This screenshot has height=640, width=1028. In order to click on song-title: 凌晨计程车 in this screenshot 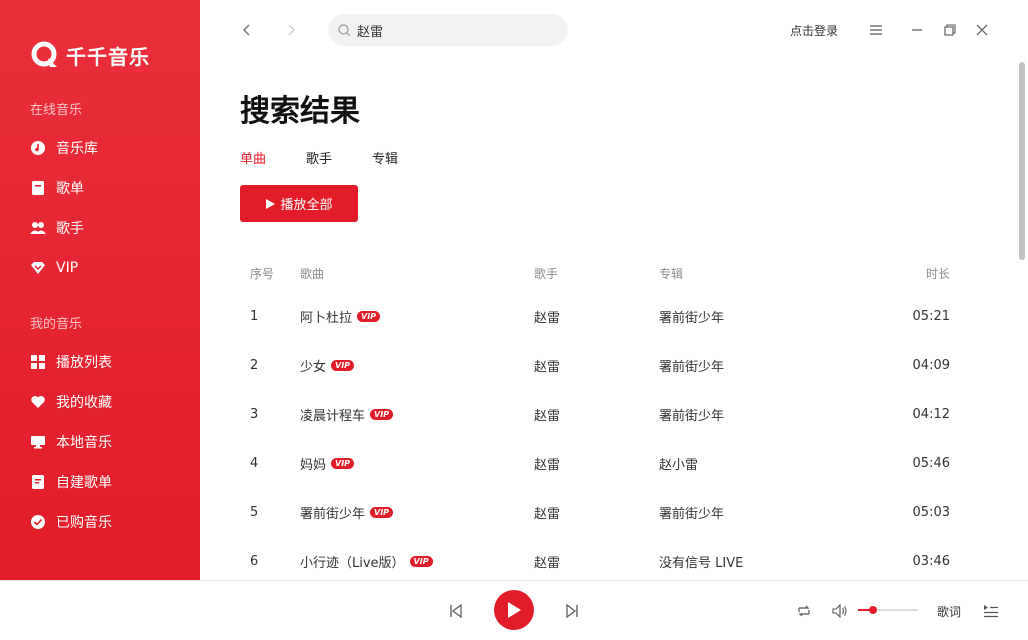, I will do `click(332, 414)`.